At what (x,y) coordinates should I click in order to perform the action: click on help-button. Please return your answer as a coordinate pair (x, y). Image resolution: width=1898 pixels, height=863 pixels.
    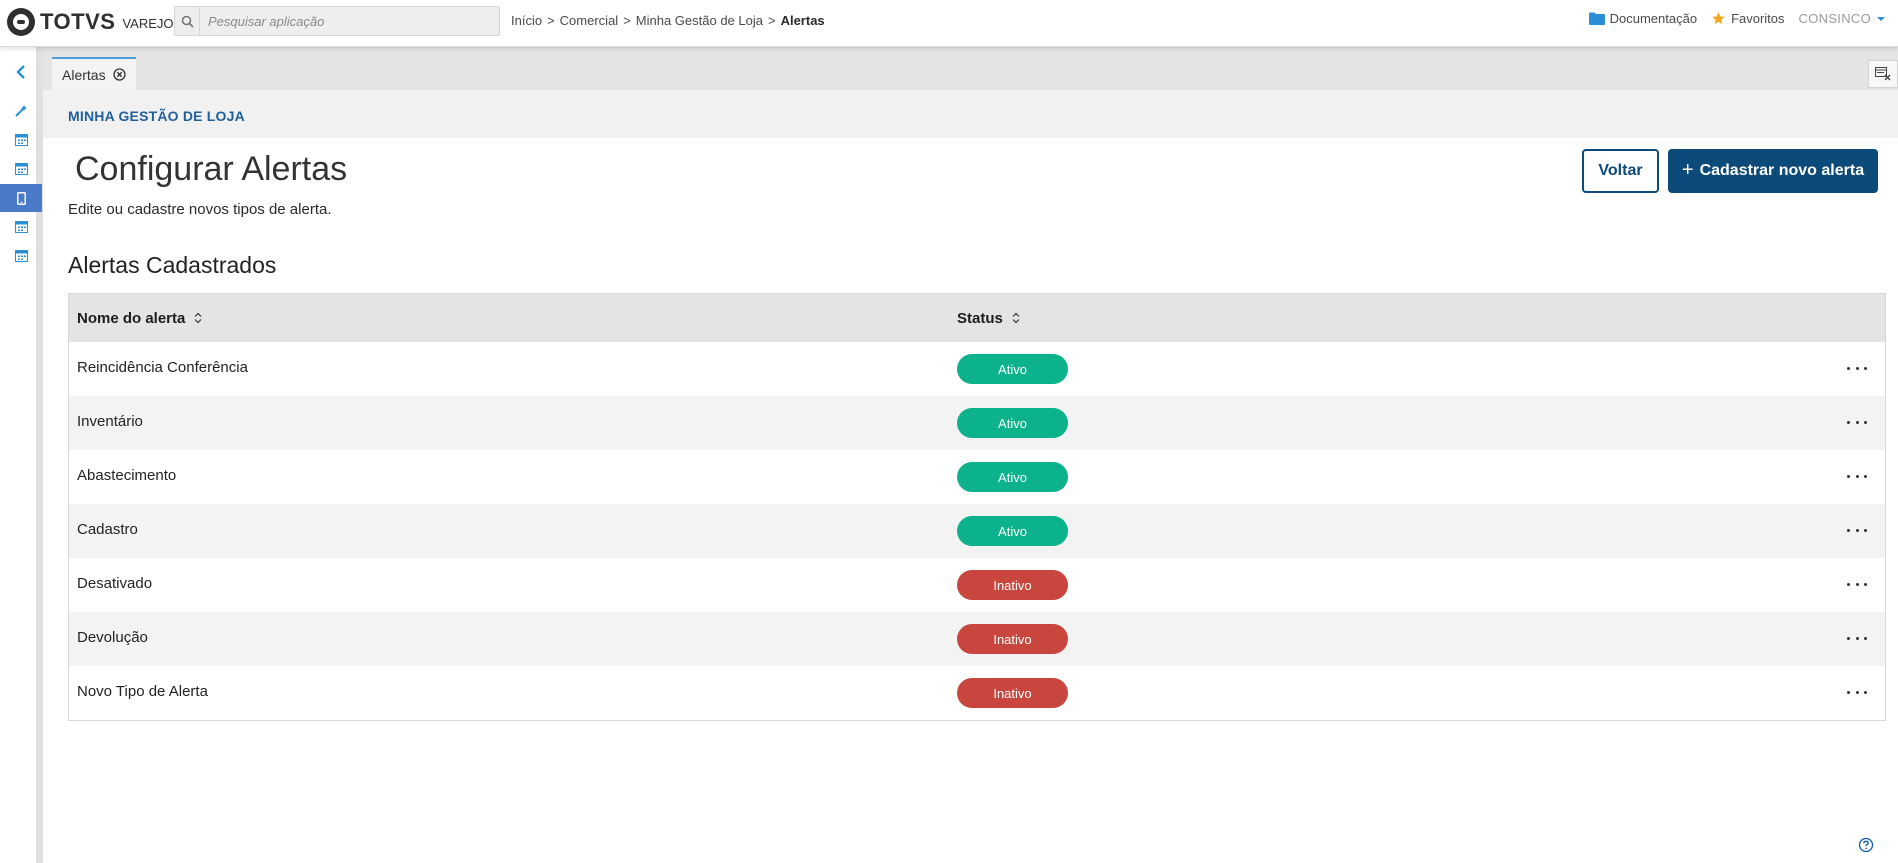
    Looking at the image, I should click on (1866, 845).